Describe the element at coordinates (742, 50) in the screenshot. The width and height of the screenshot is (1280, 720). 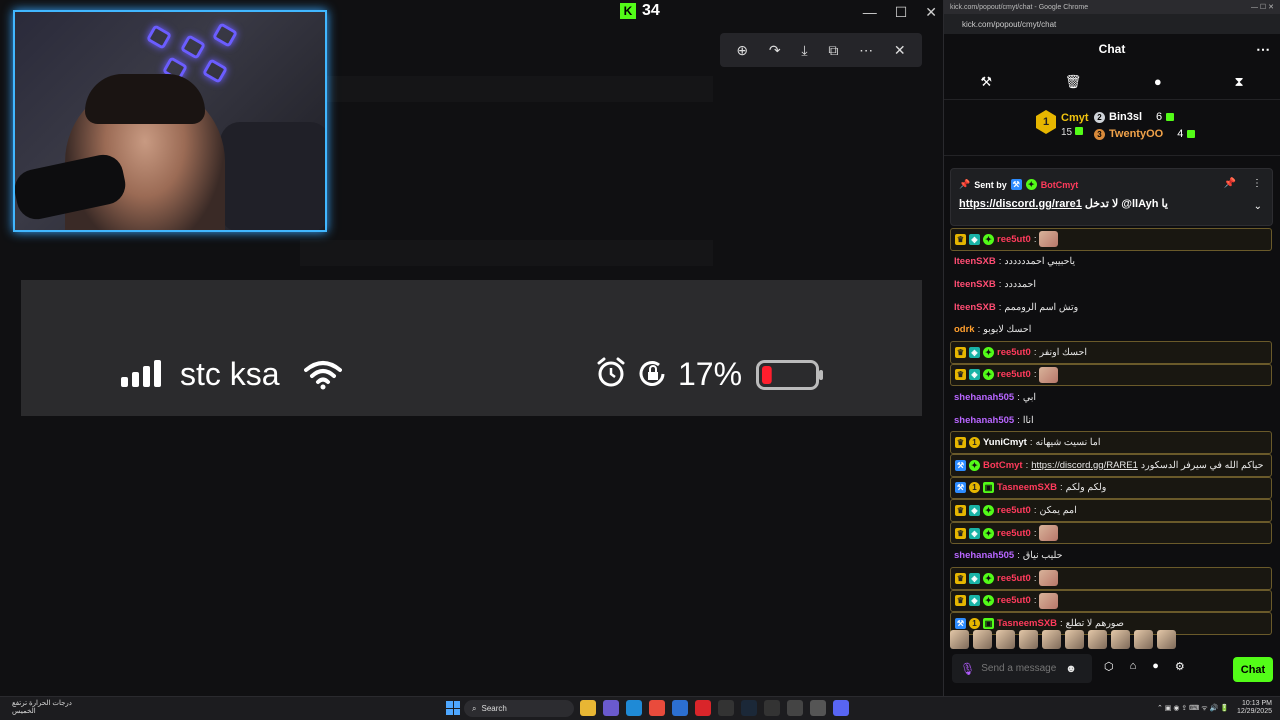
I see `zoom-icon: ⊕` at that location.